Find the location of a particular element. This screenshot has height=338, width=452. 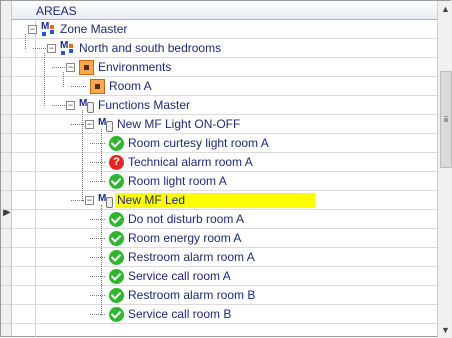

tree-row: − M Zone Master is located at coordinates (224, 29).